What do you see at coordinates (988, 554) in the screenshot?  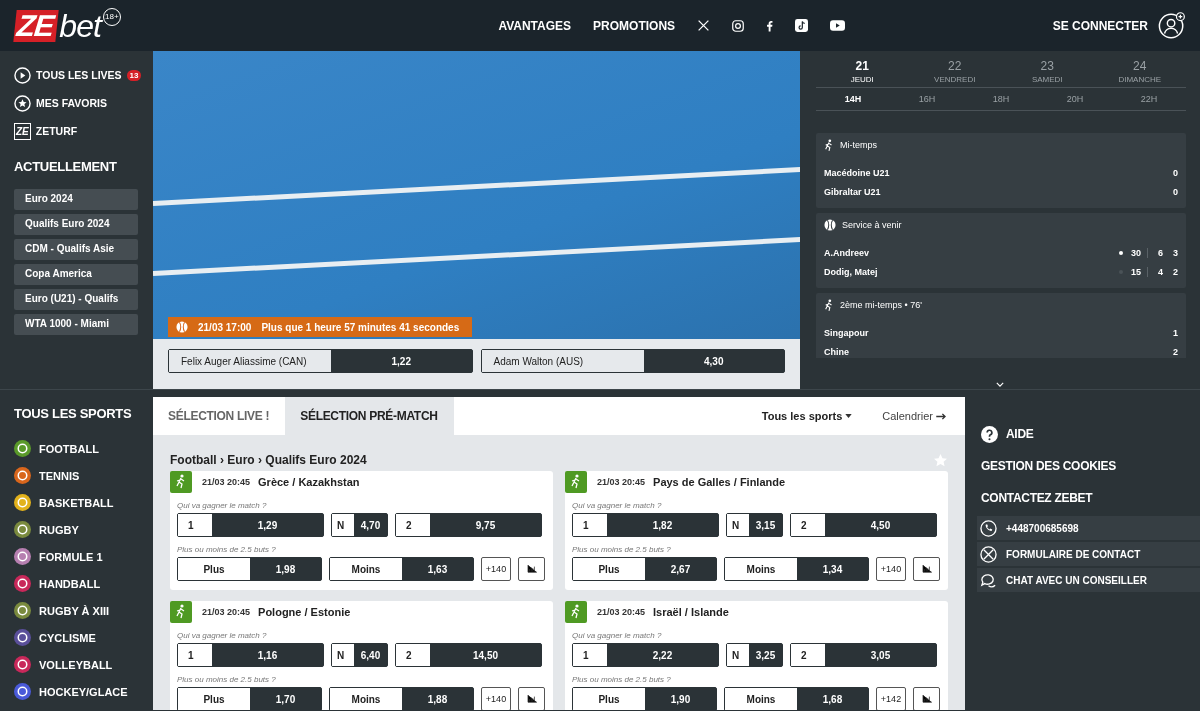 I see `envelope-icon` at bounding box center [988, 554].